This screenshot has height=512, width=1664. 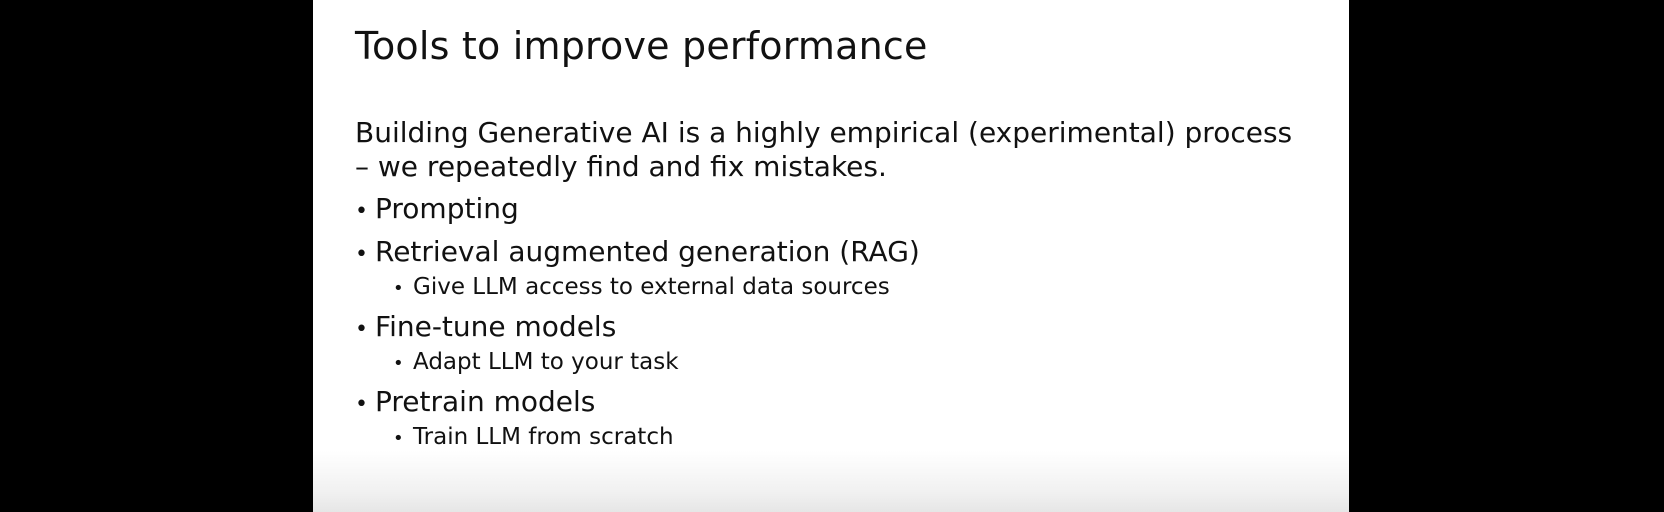 What do you see at coordinates (647, 251) in the screenshot?
I see `bullet-label: Retrieval augmented generation (RAG)` at bounding box center [647, 251].